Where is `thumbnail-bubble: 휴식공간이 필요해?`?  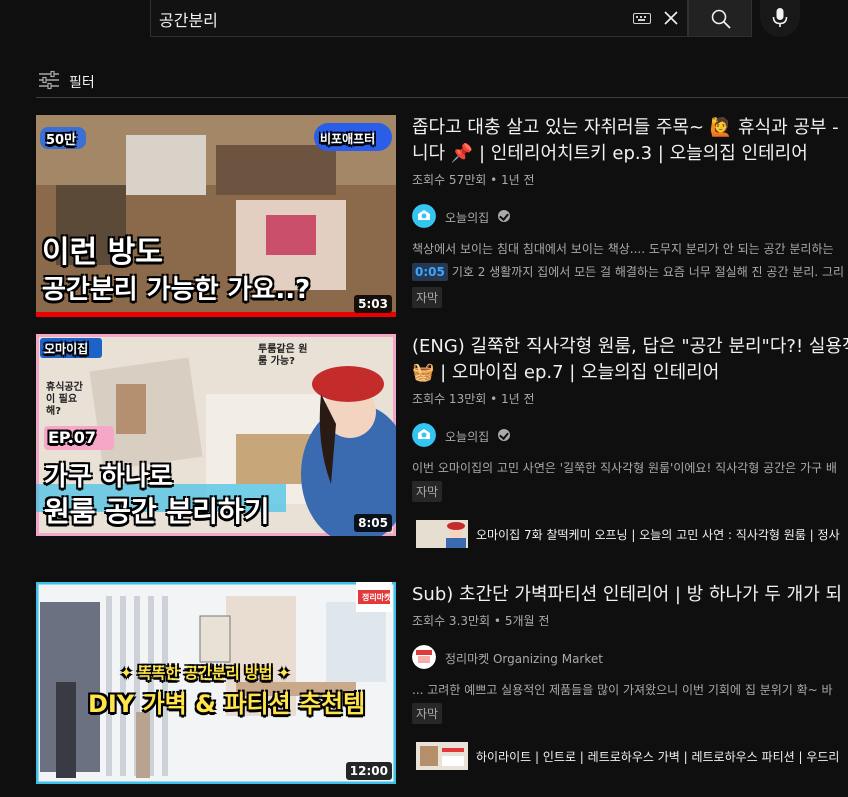
thumbnail-bubble: 휴식공간이 필요해? is located at coordinates (64, 399).